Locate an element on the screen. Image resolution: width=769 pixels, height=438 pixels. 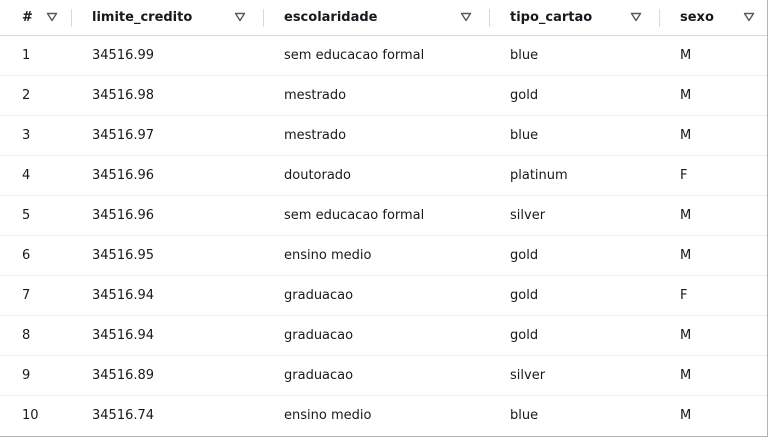
cell-index: 3 is located at coordinates (36, 135).